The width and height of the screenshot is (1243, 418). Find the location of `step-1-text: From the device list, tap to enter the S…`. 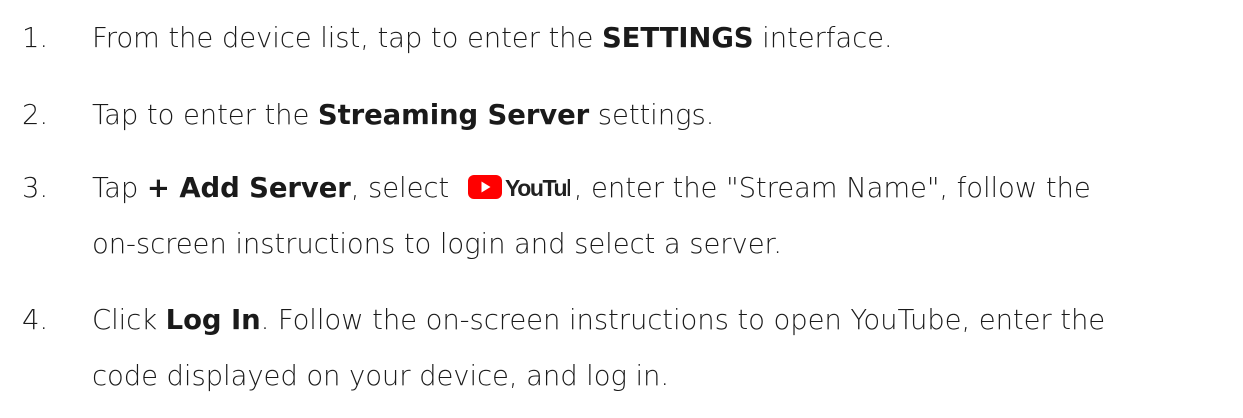

step-1-text: From the device list, tap to enter the S… is located at coordinates (492, 38).